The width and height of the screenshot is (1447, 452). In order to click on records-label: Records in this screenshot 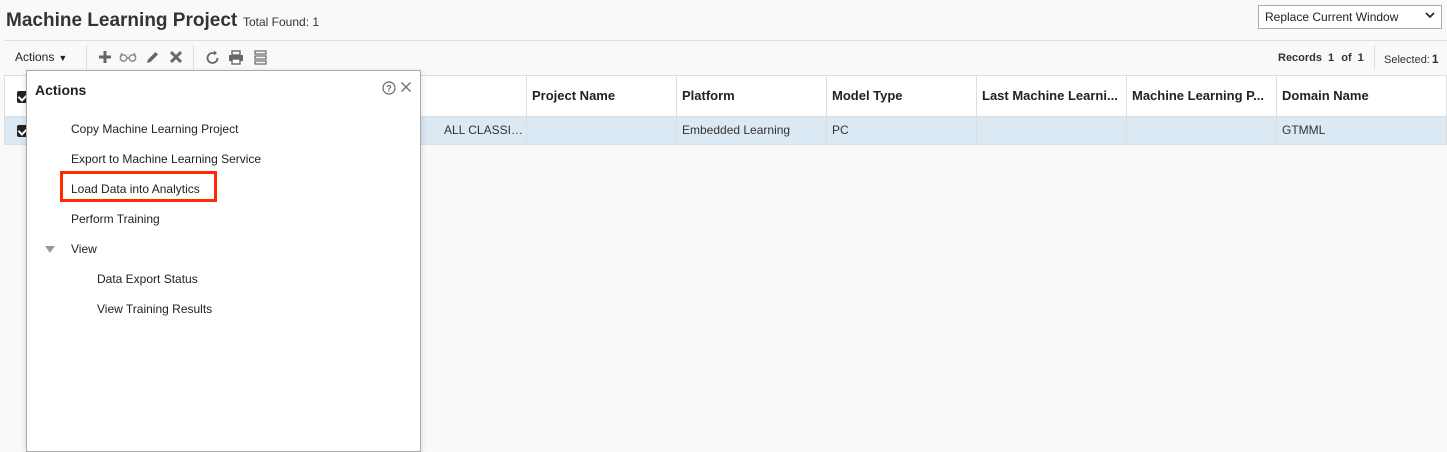, I will do `click(1300, 58)`.